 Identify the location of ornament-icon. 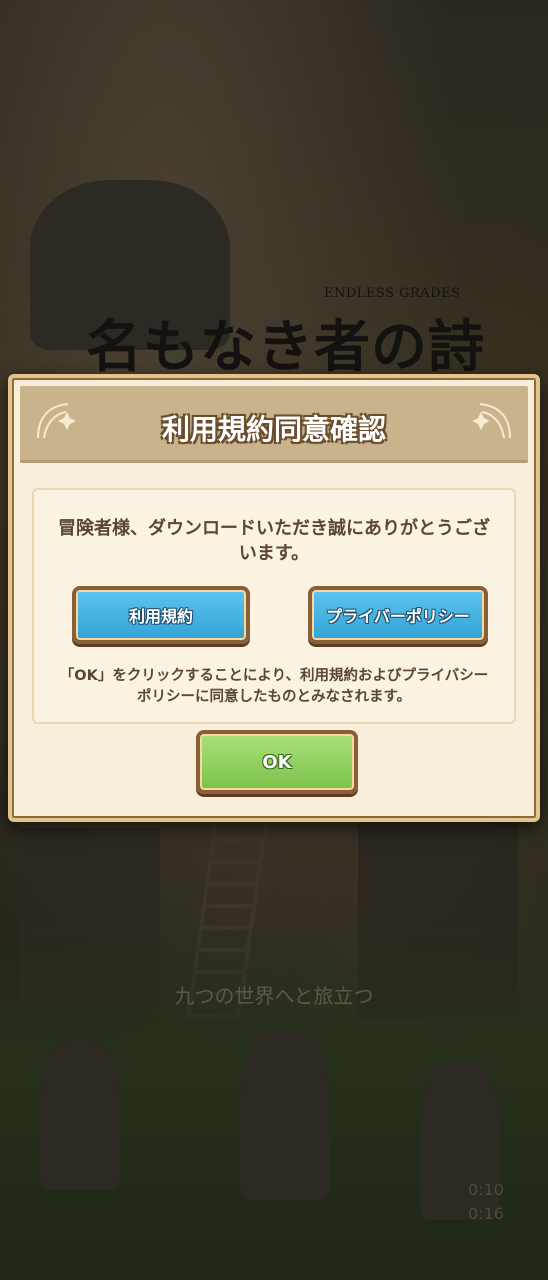
(491, 421).